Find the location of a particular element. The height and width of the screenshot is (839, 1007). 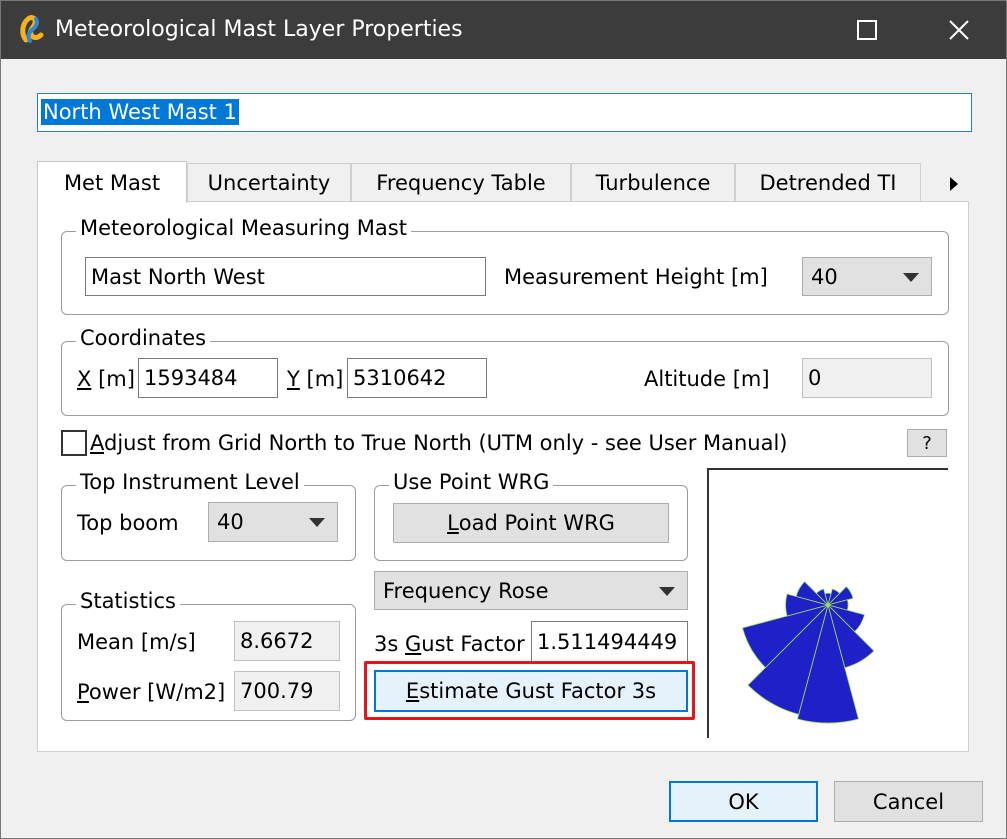

altitude-label: Altitude [m] is located at coordinates (707, 379).